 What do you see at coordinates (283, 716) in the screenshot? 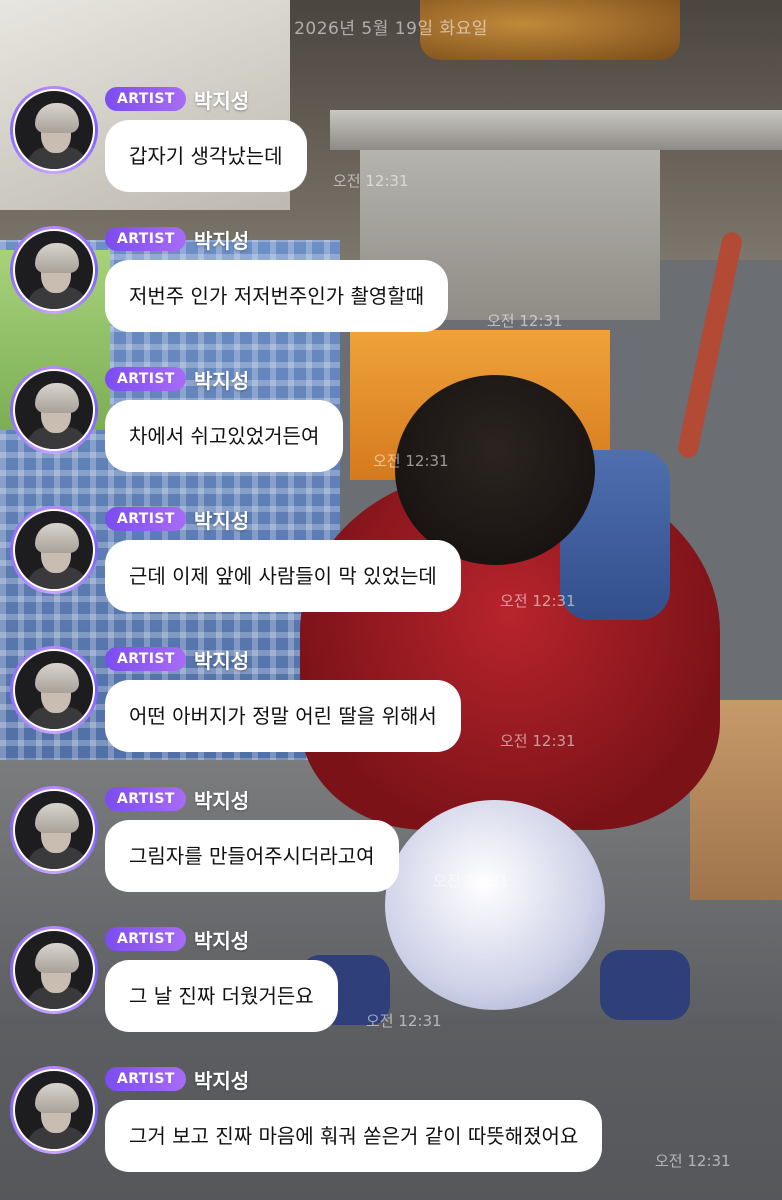
I see `message-bubble: 어떤 아버지가 정말 어린 딸을 위해서` at bounding box center [283, 716].